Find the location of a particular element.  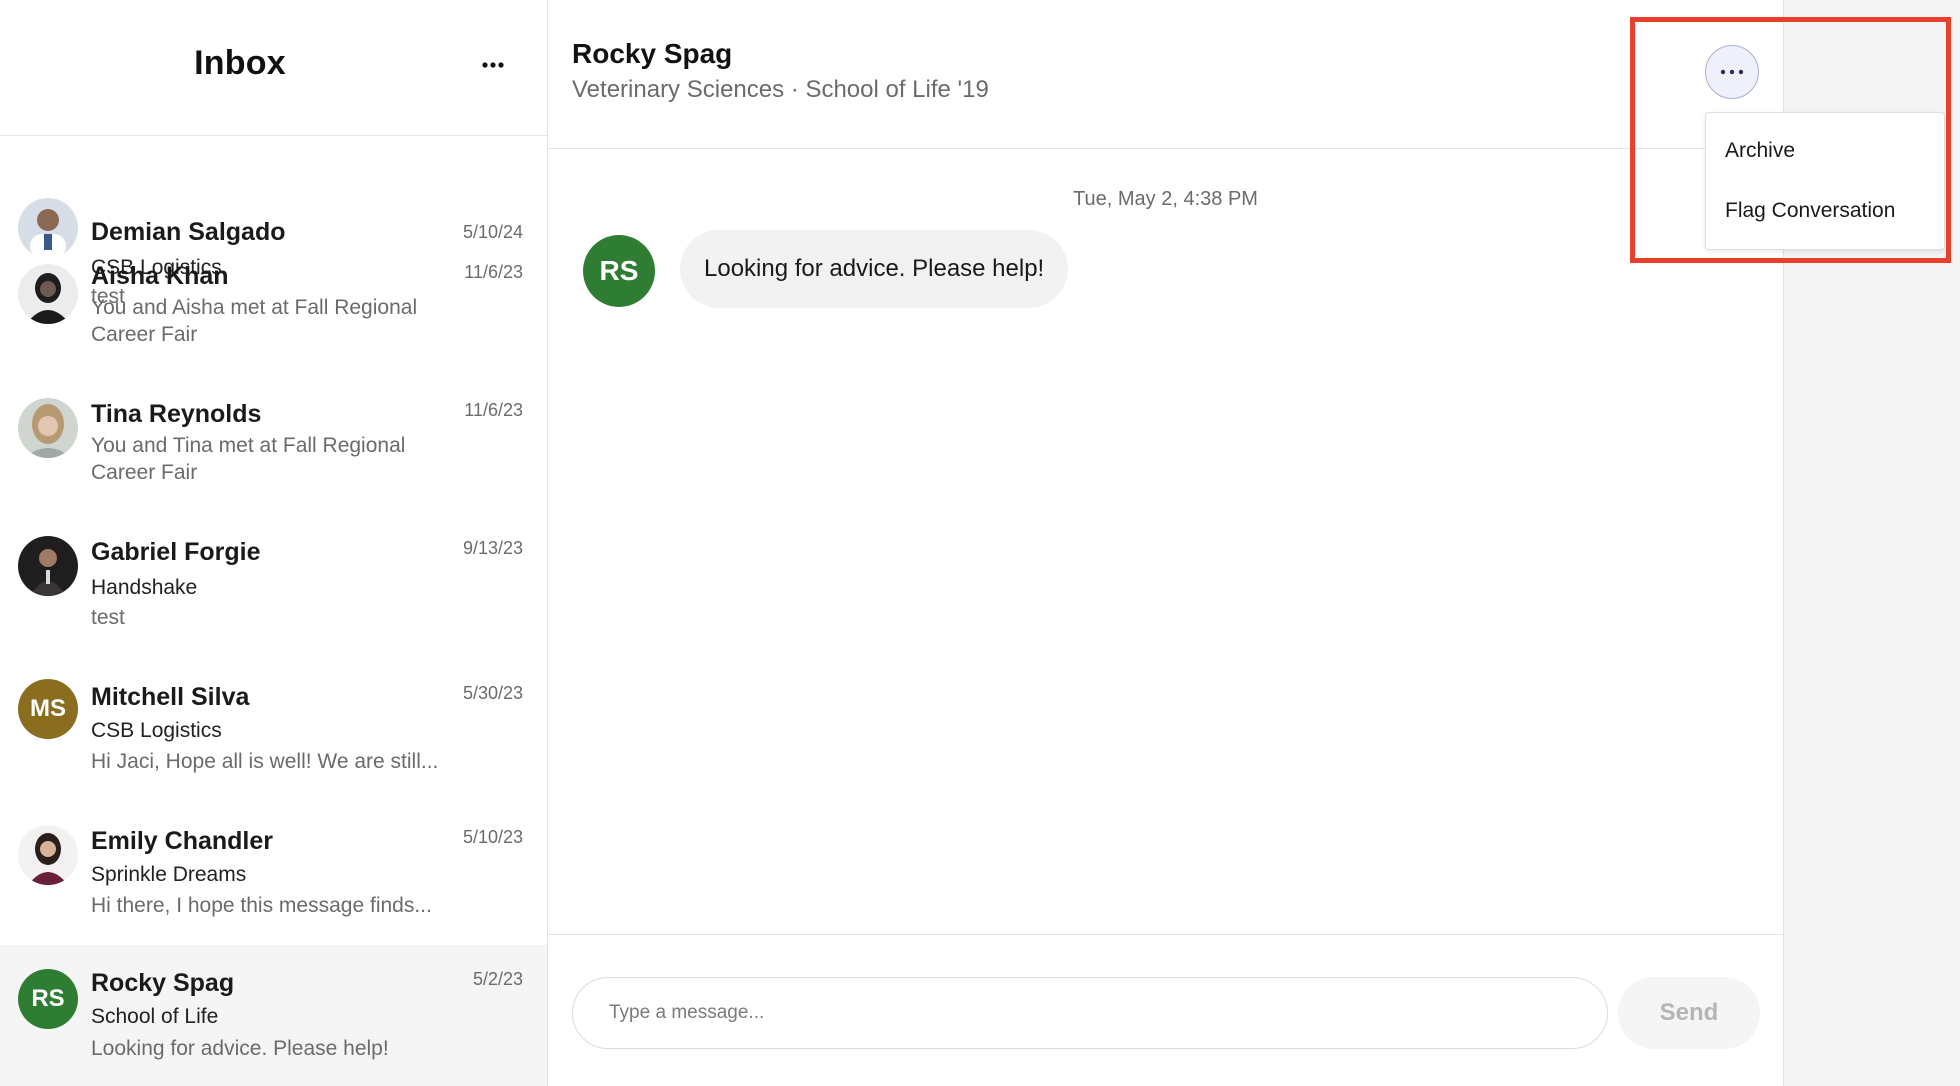

thread-more-button is located at coordinates (1732, 72).